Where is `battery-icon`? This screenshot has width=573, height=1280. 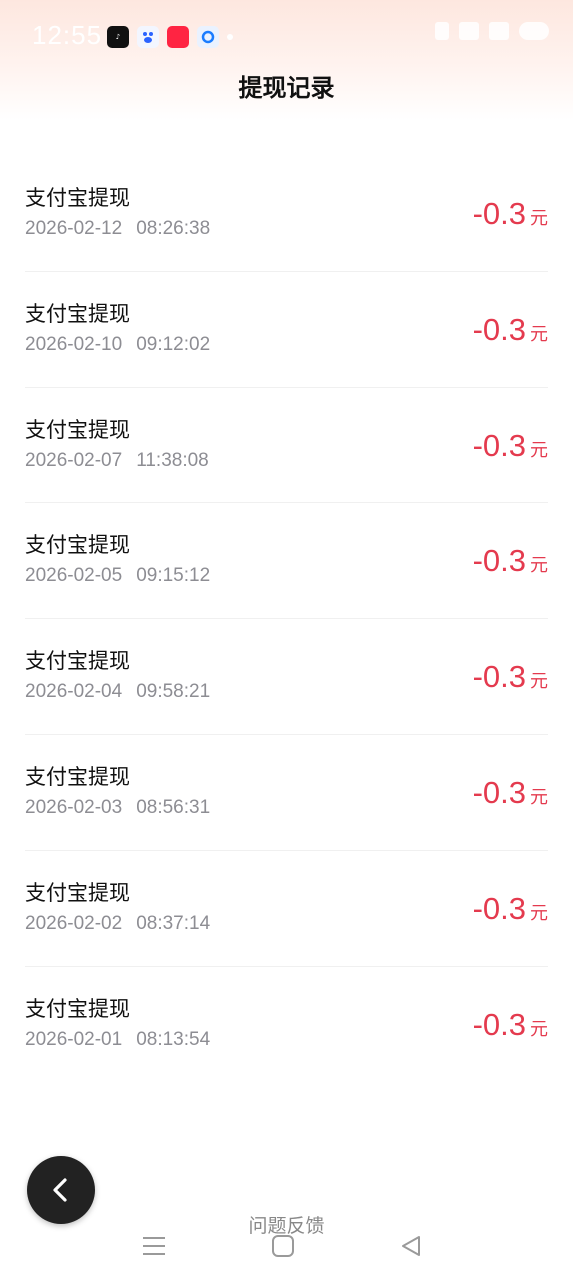 battery-icon is located at coordinates (534, 31).